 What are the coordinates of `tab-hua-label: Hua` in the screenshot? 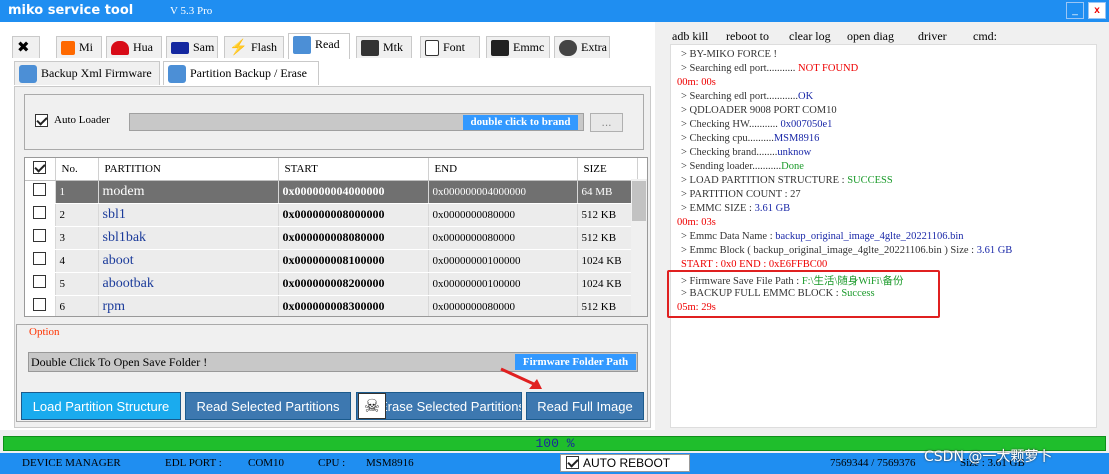 It's located at (143, 47).